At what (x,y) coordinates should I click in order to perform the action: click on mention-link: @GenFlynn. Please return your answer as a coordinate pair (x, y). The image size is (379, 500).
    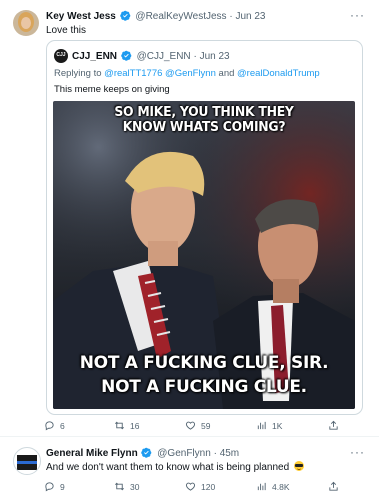
    Looking at the image, I should click on (190, 73).